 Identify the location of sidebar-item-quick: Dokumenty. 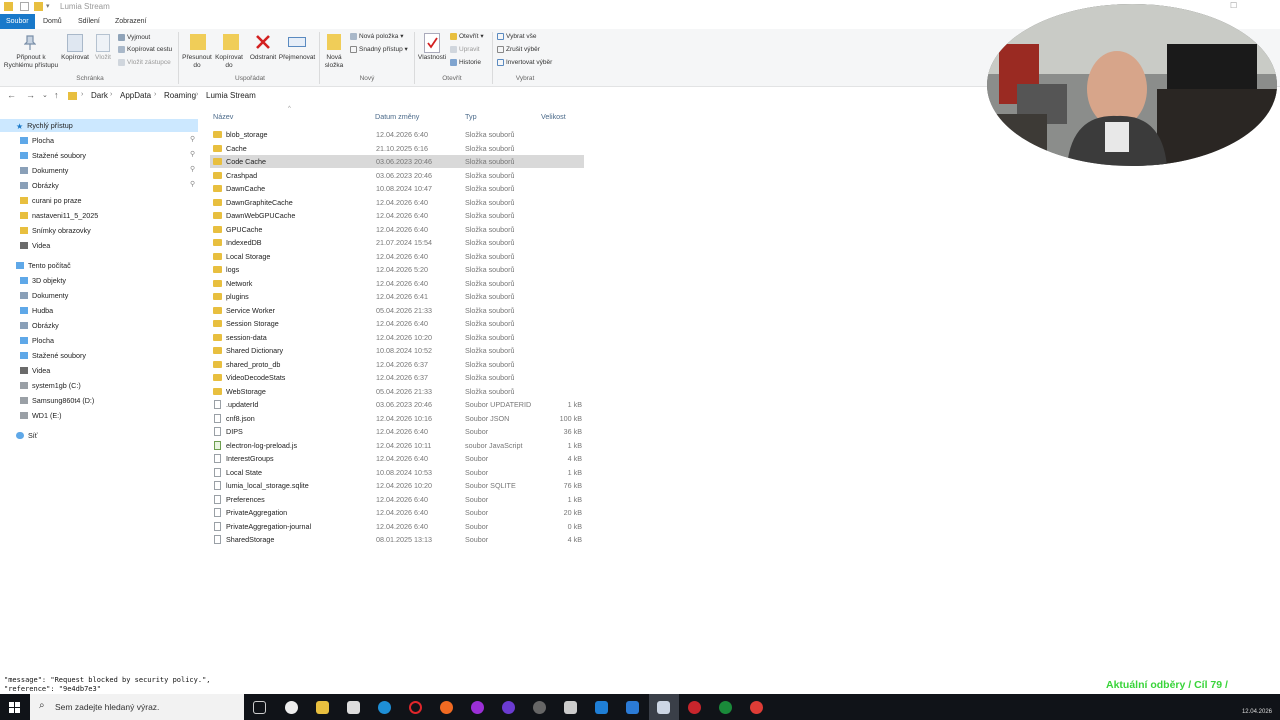
(44, 170).